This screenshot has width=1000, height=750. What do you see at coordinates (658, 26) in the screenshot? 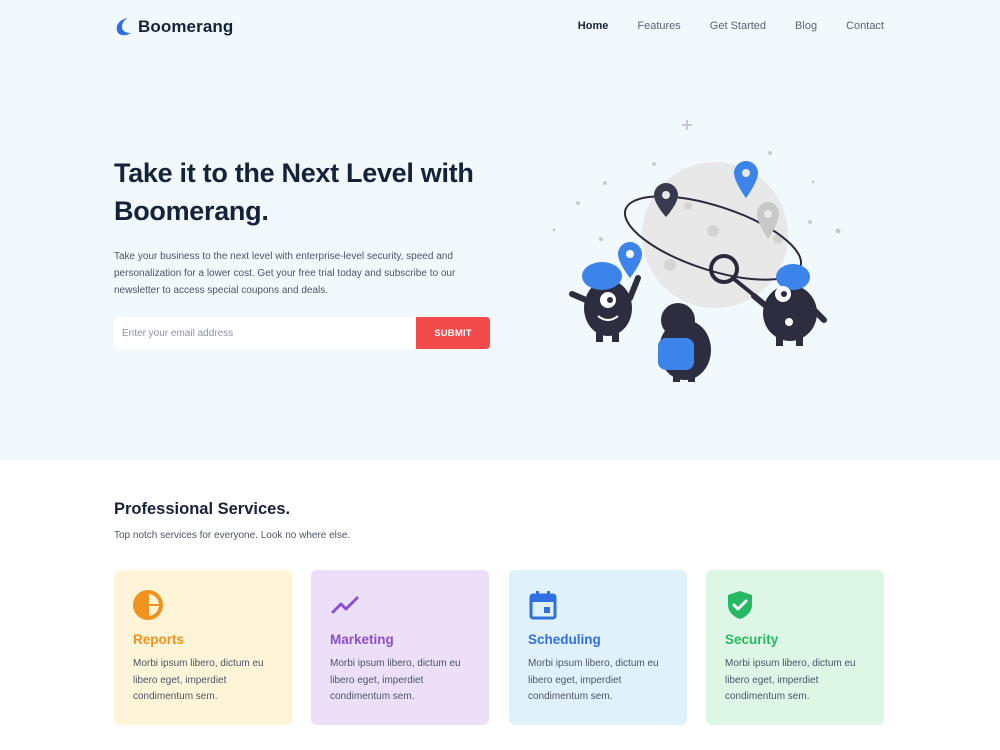
I see `nav-item-features: Features` at bounding box center [658, 26].